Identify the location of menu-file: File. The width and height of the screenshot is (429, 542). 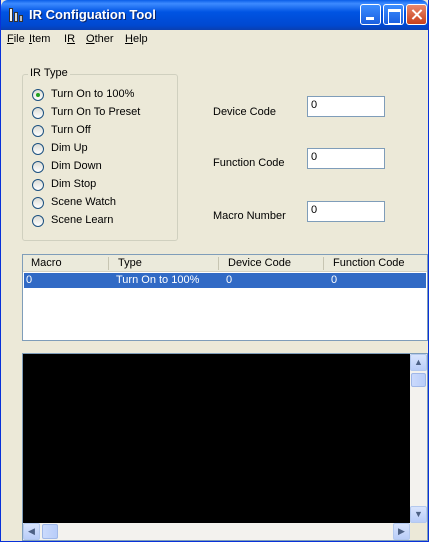
(16, 39).